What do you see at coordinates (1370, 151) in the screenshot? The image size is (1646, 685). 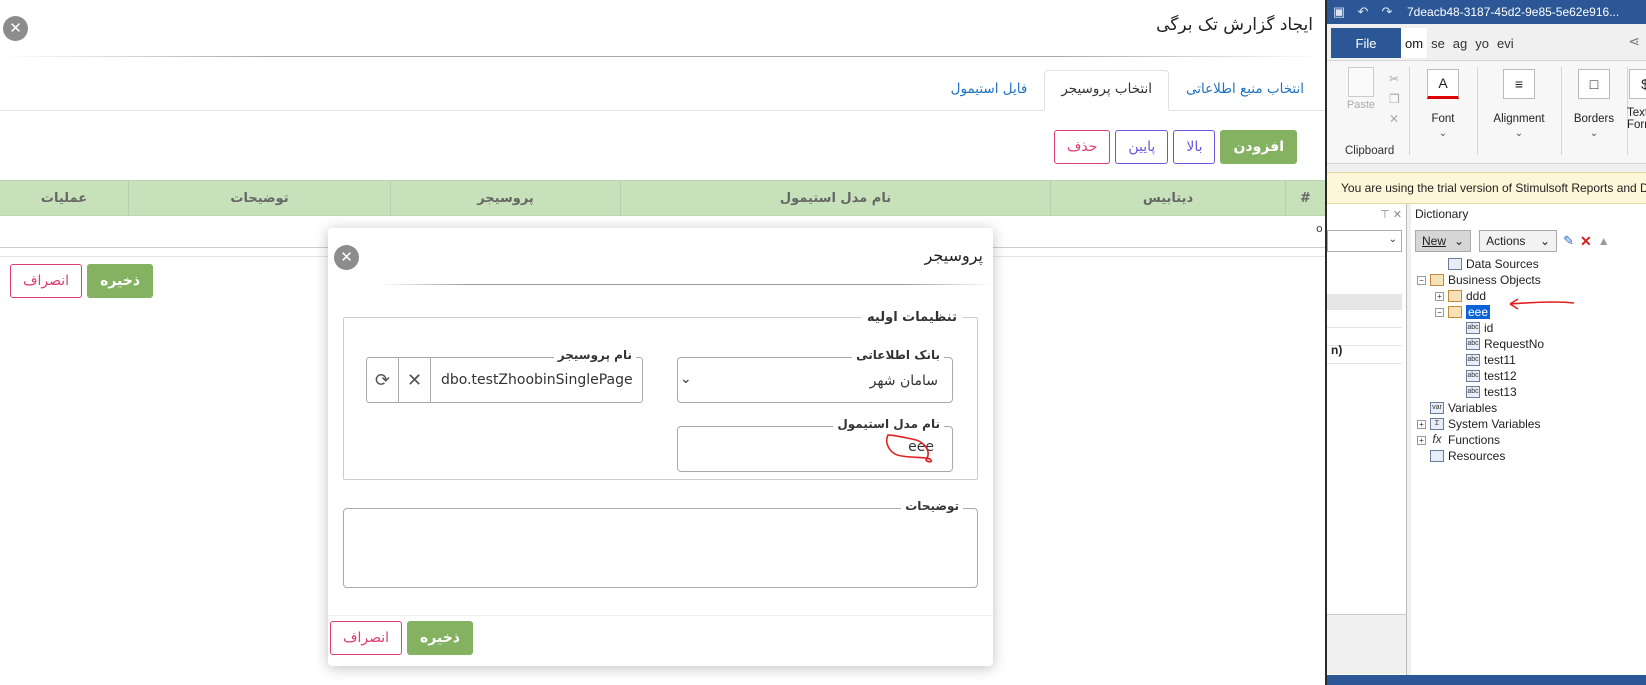 I see `clipboard-group-label: Clipboard` at bounding box center [1370, 151].